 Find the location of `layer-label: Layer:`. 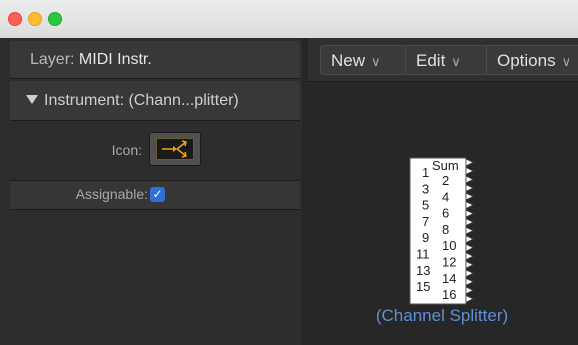

layer-label: Layer: is located at coordinates (52, 59).